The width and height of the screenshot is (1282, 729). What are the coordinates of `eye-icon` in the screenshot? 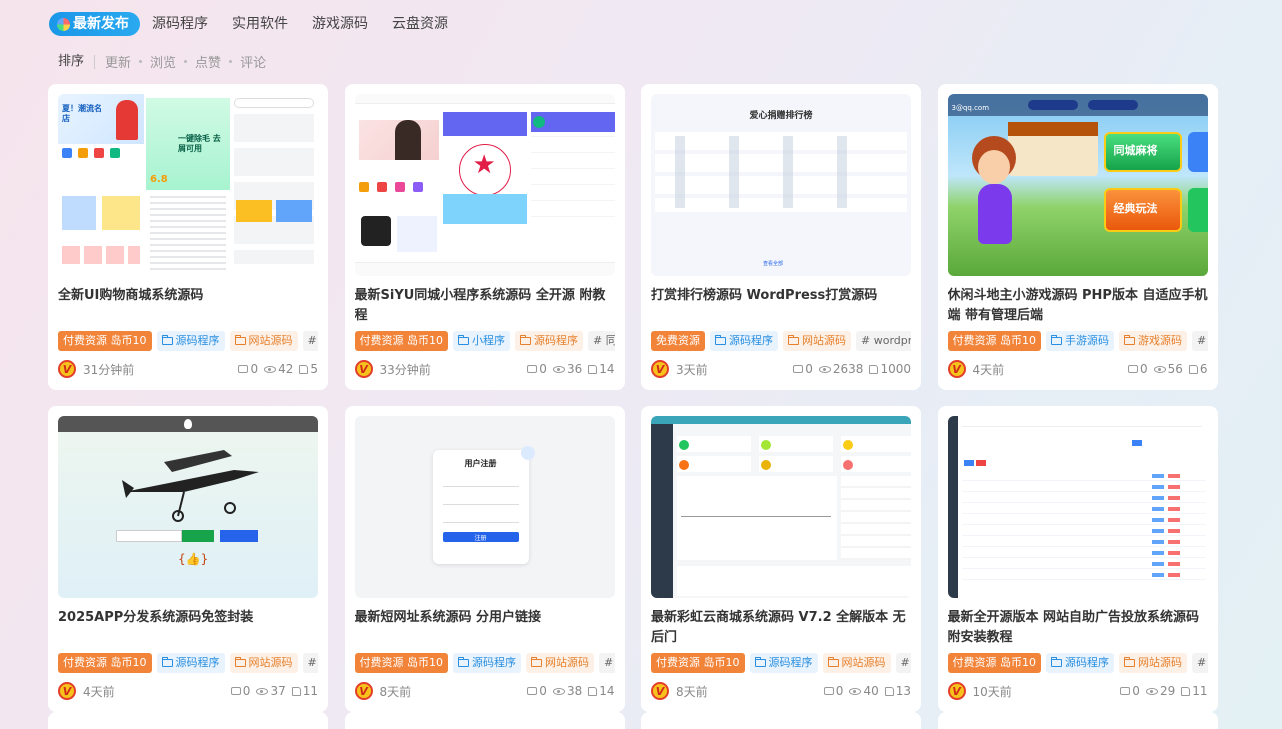 It's located at (558, 691).